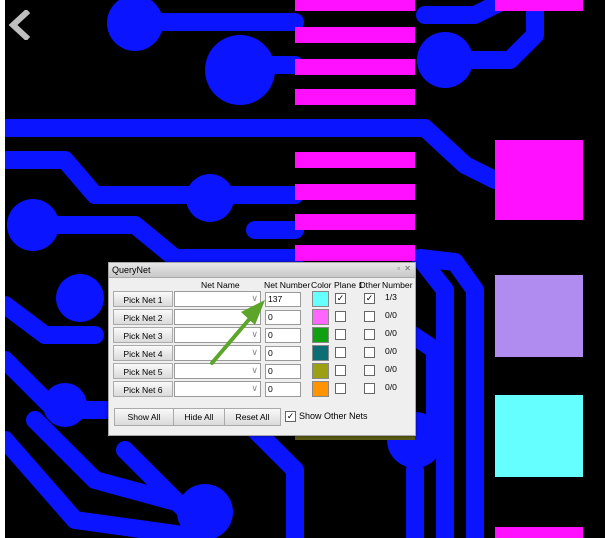 The height and width of the screenshot is (538, 605). Describe the element at coordinates (262, 317) in the screenshot. I see `net-row: Pick Net 2 ∨ 0 0/0` at that location.